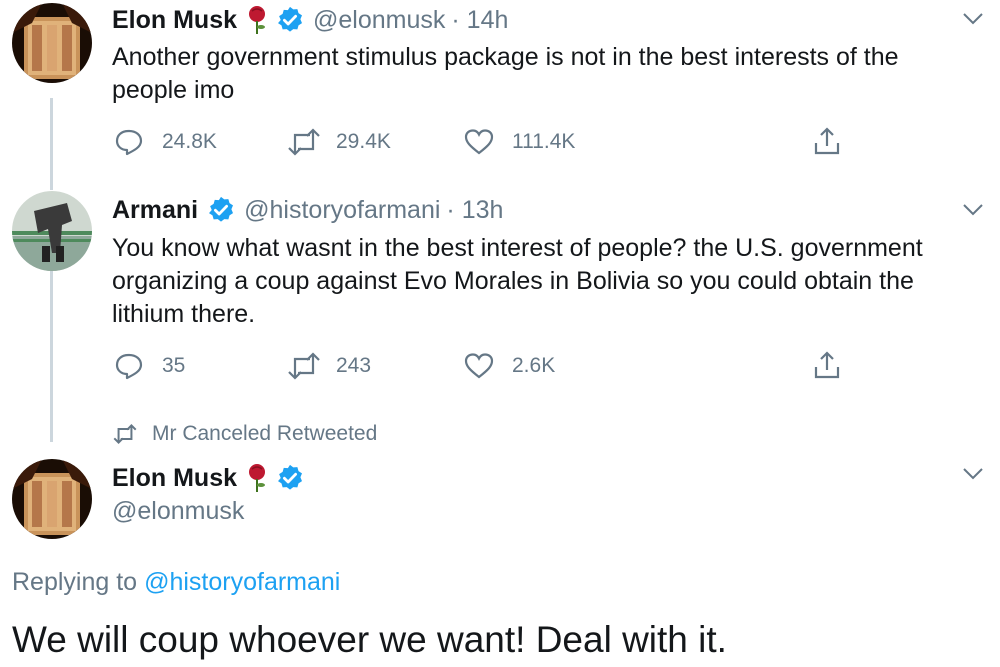  I want to click on replying-to: Replying to @historyofarmani, so click(176, 582).